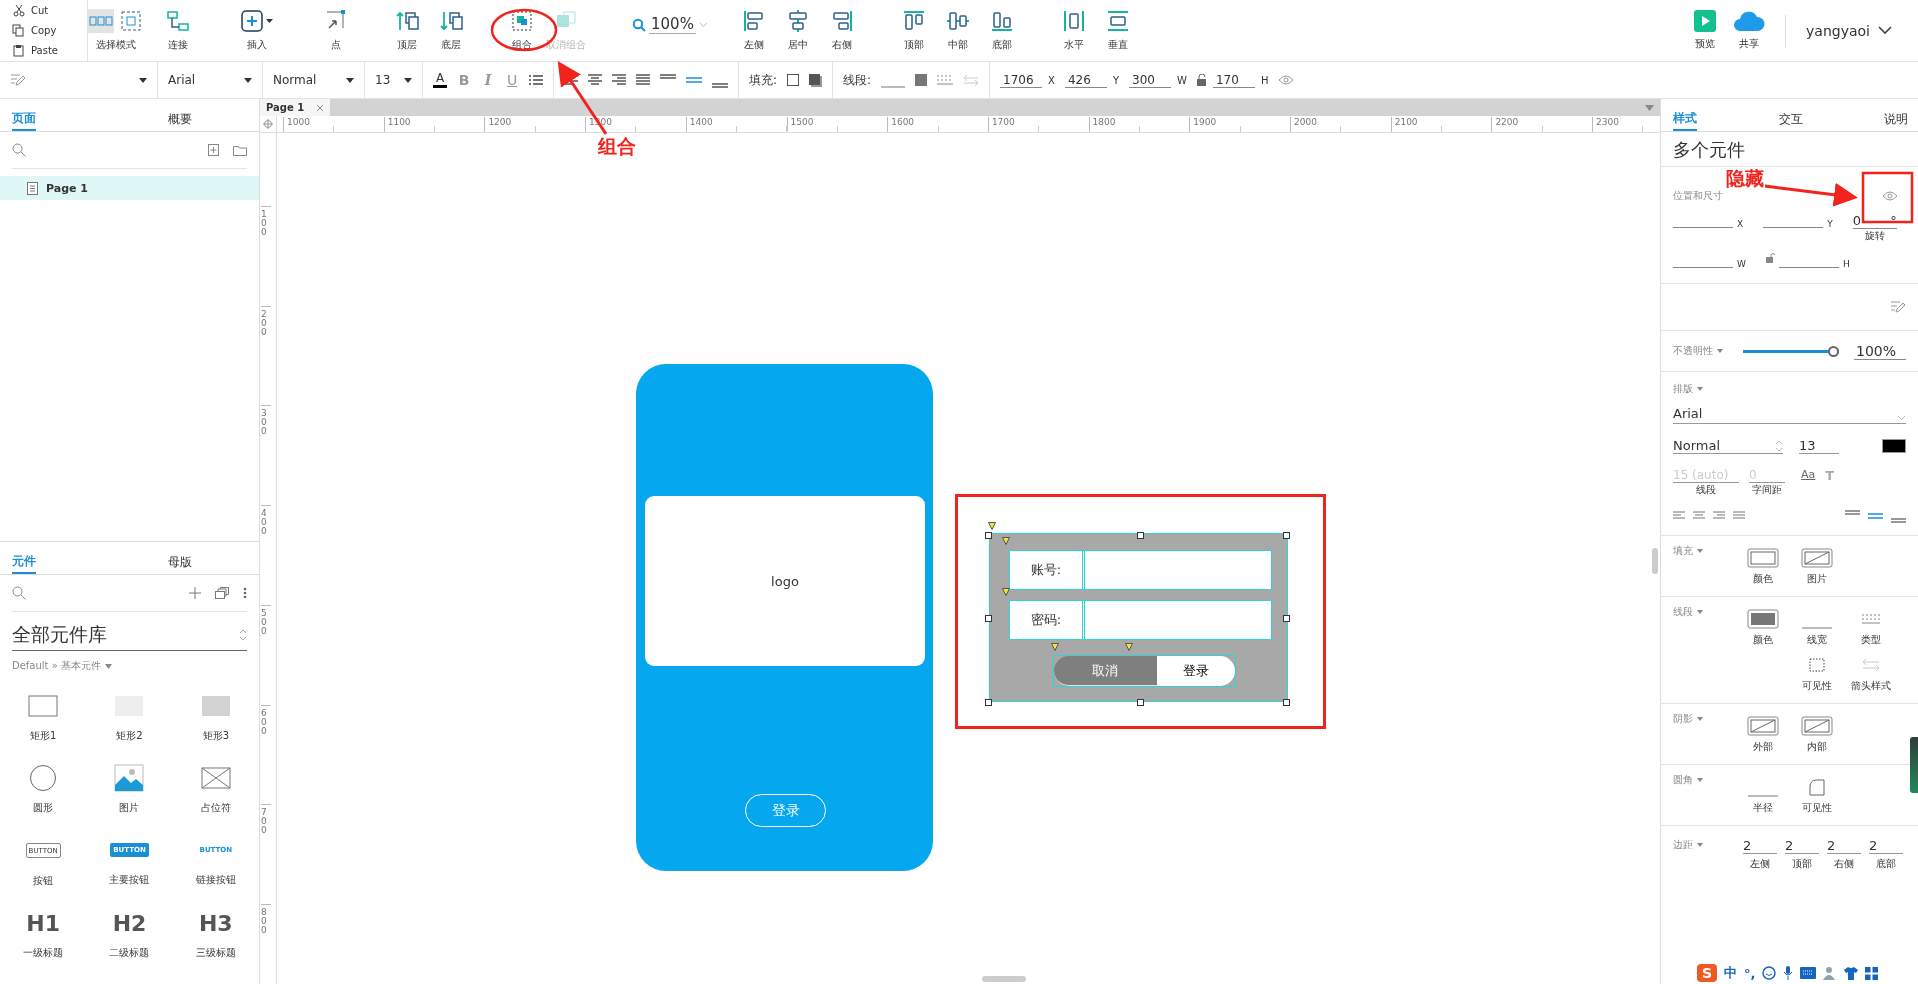  What do you see at coordinates (1763, 619) in the screenshot?
I see `filled-swatch-icon` at bounding box center [1763, 619].